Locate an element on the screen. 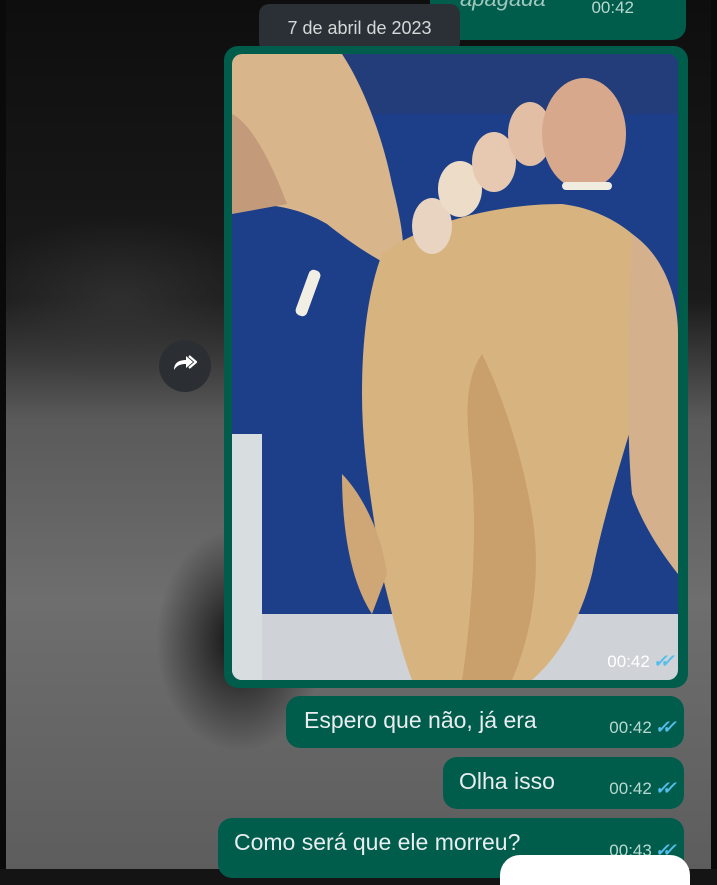  forward-icon is located at coordinates (185, 366).